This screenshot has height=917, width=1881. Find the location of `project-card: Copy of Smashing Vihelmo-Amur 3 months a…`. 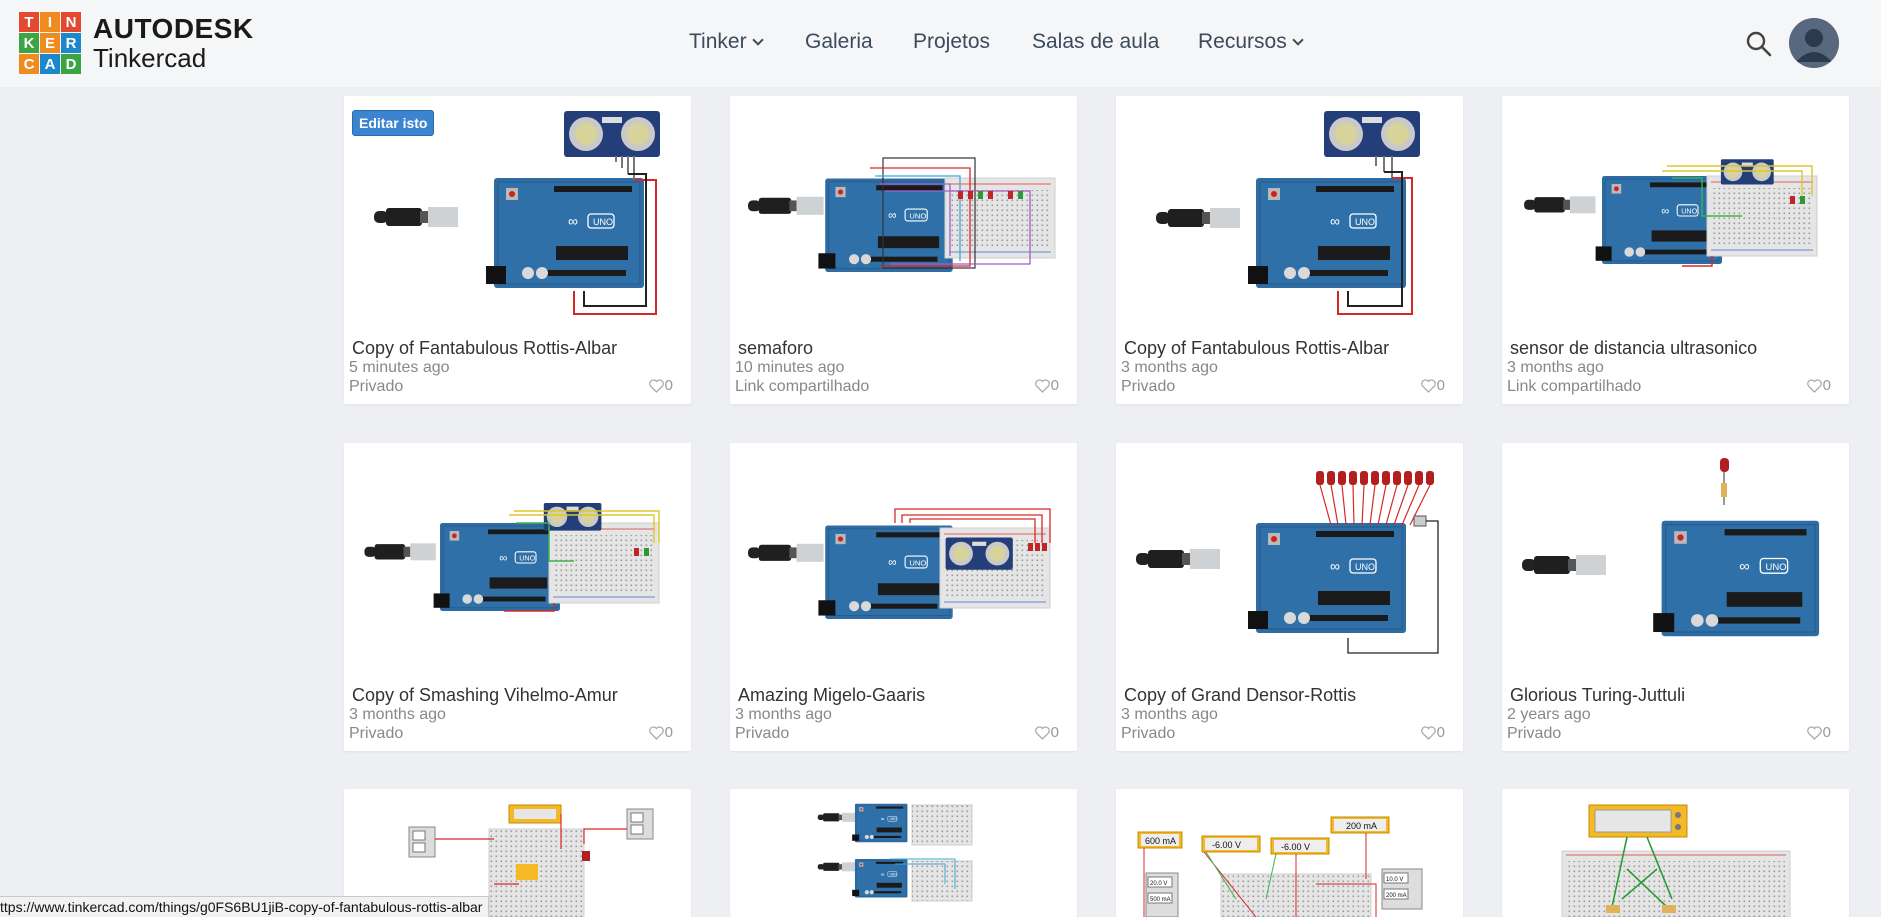

project-card: Copy of Smashing Vihelmo-Amur 3 months a… is located at coordinates (517, 597).